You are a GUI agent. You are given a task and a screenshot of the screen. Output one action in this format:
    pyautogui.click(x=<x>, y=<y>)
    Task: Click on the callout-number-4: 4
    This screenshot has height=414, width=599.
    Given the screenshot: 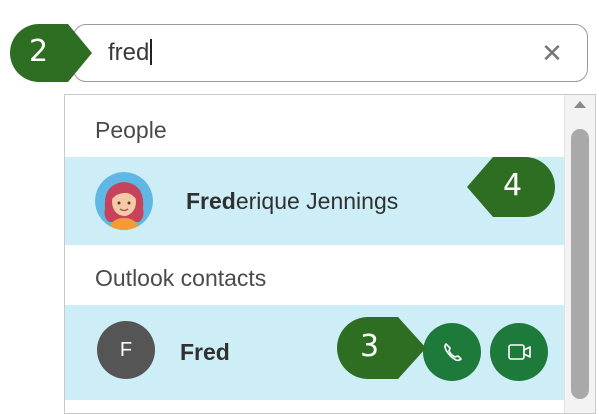 What is the action you would take?
    pyautogui.click(x=513, y=185)
    